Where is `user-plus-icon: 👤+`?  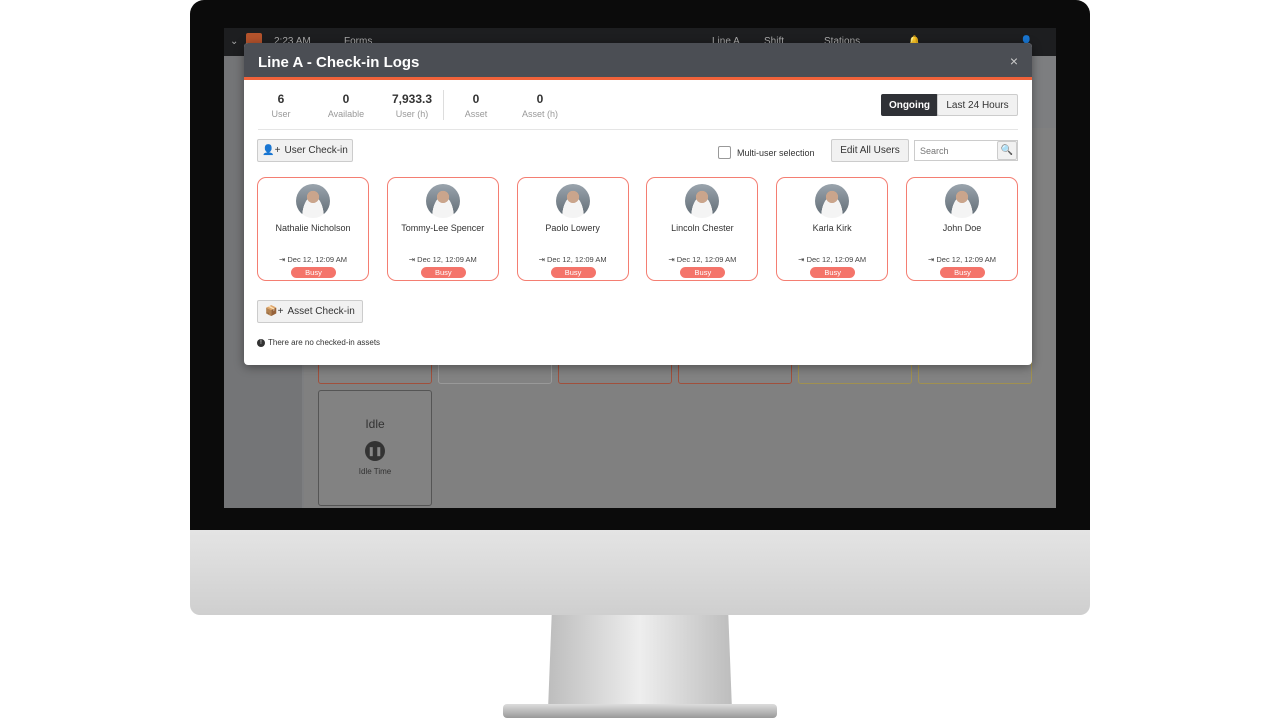 user-plus-icon: 👤+ is located at coordinates (271, 150).